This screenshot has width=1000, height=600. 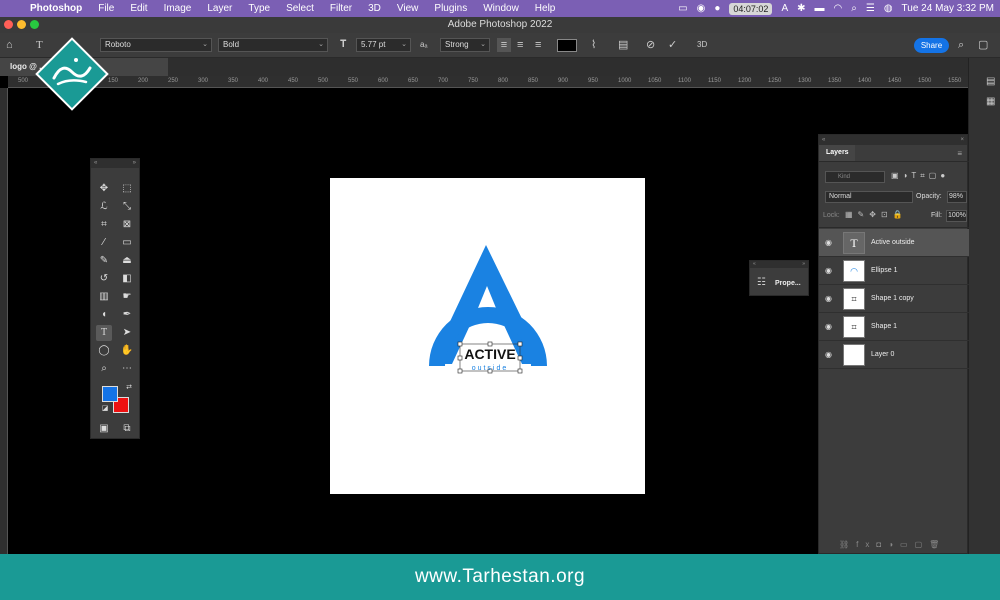 I want to click on 3d-icon: 3D, so click(x=702, y=45).